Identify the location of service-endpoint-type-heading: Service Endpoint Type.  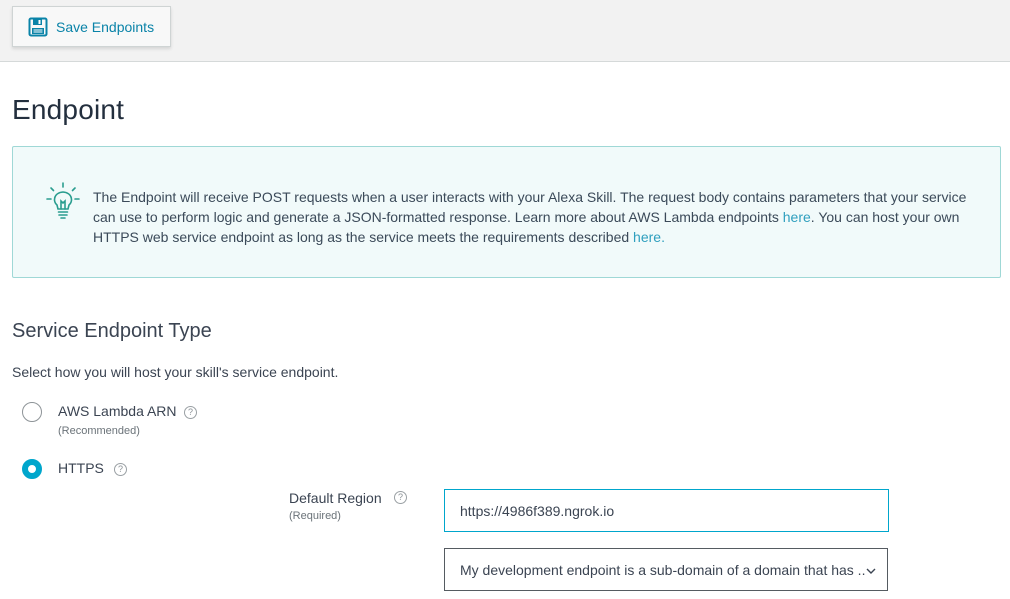
(112, 331).